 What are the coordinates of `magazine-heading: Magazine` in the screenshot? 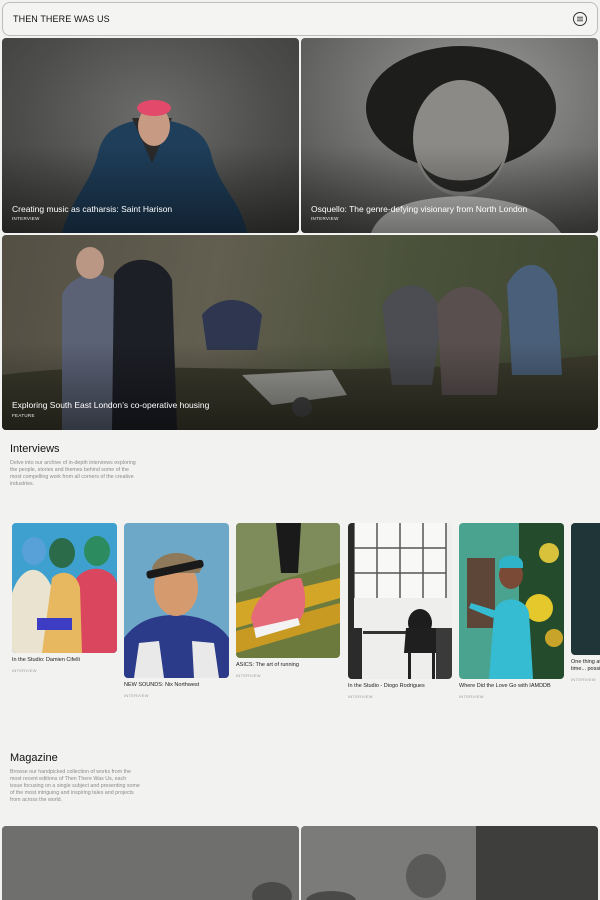 It's located at (34, 758).